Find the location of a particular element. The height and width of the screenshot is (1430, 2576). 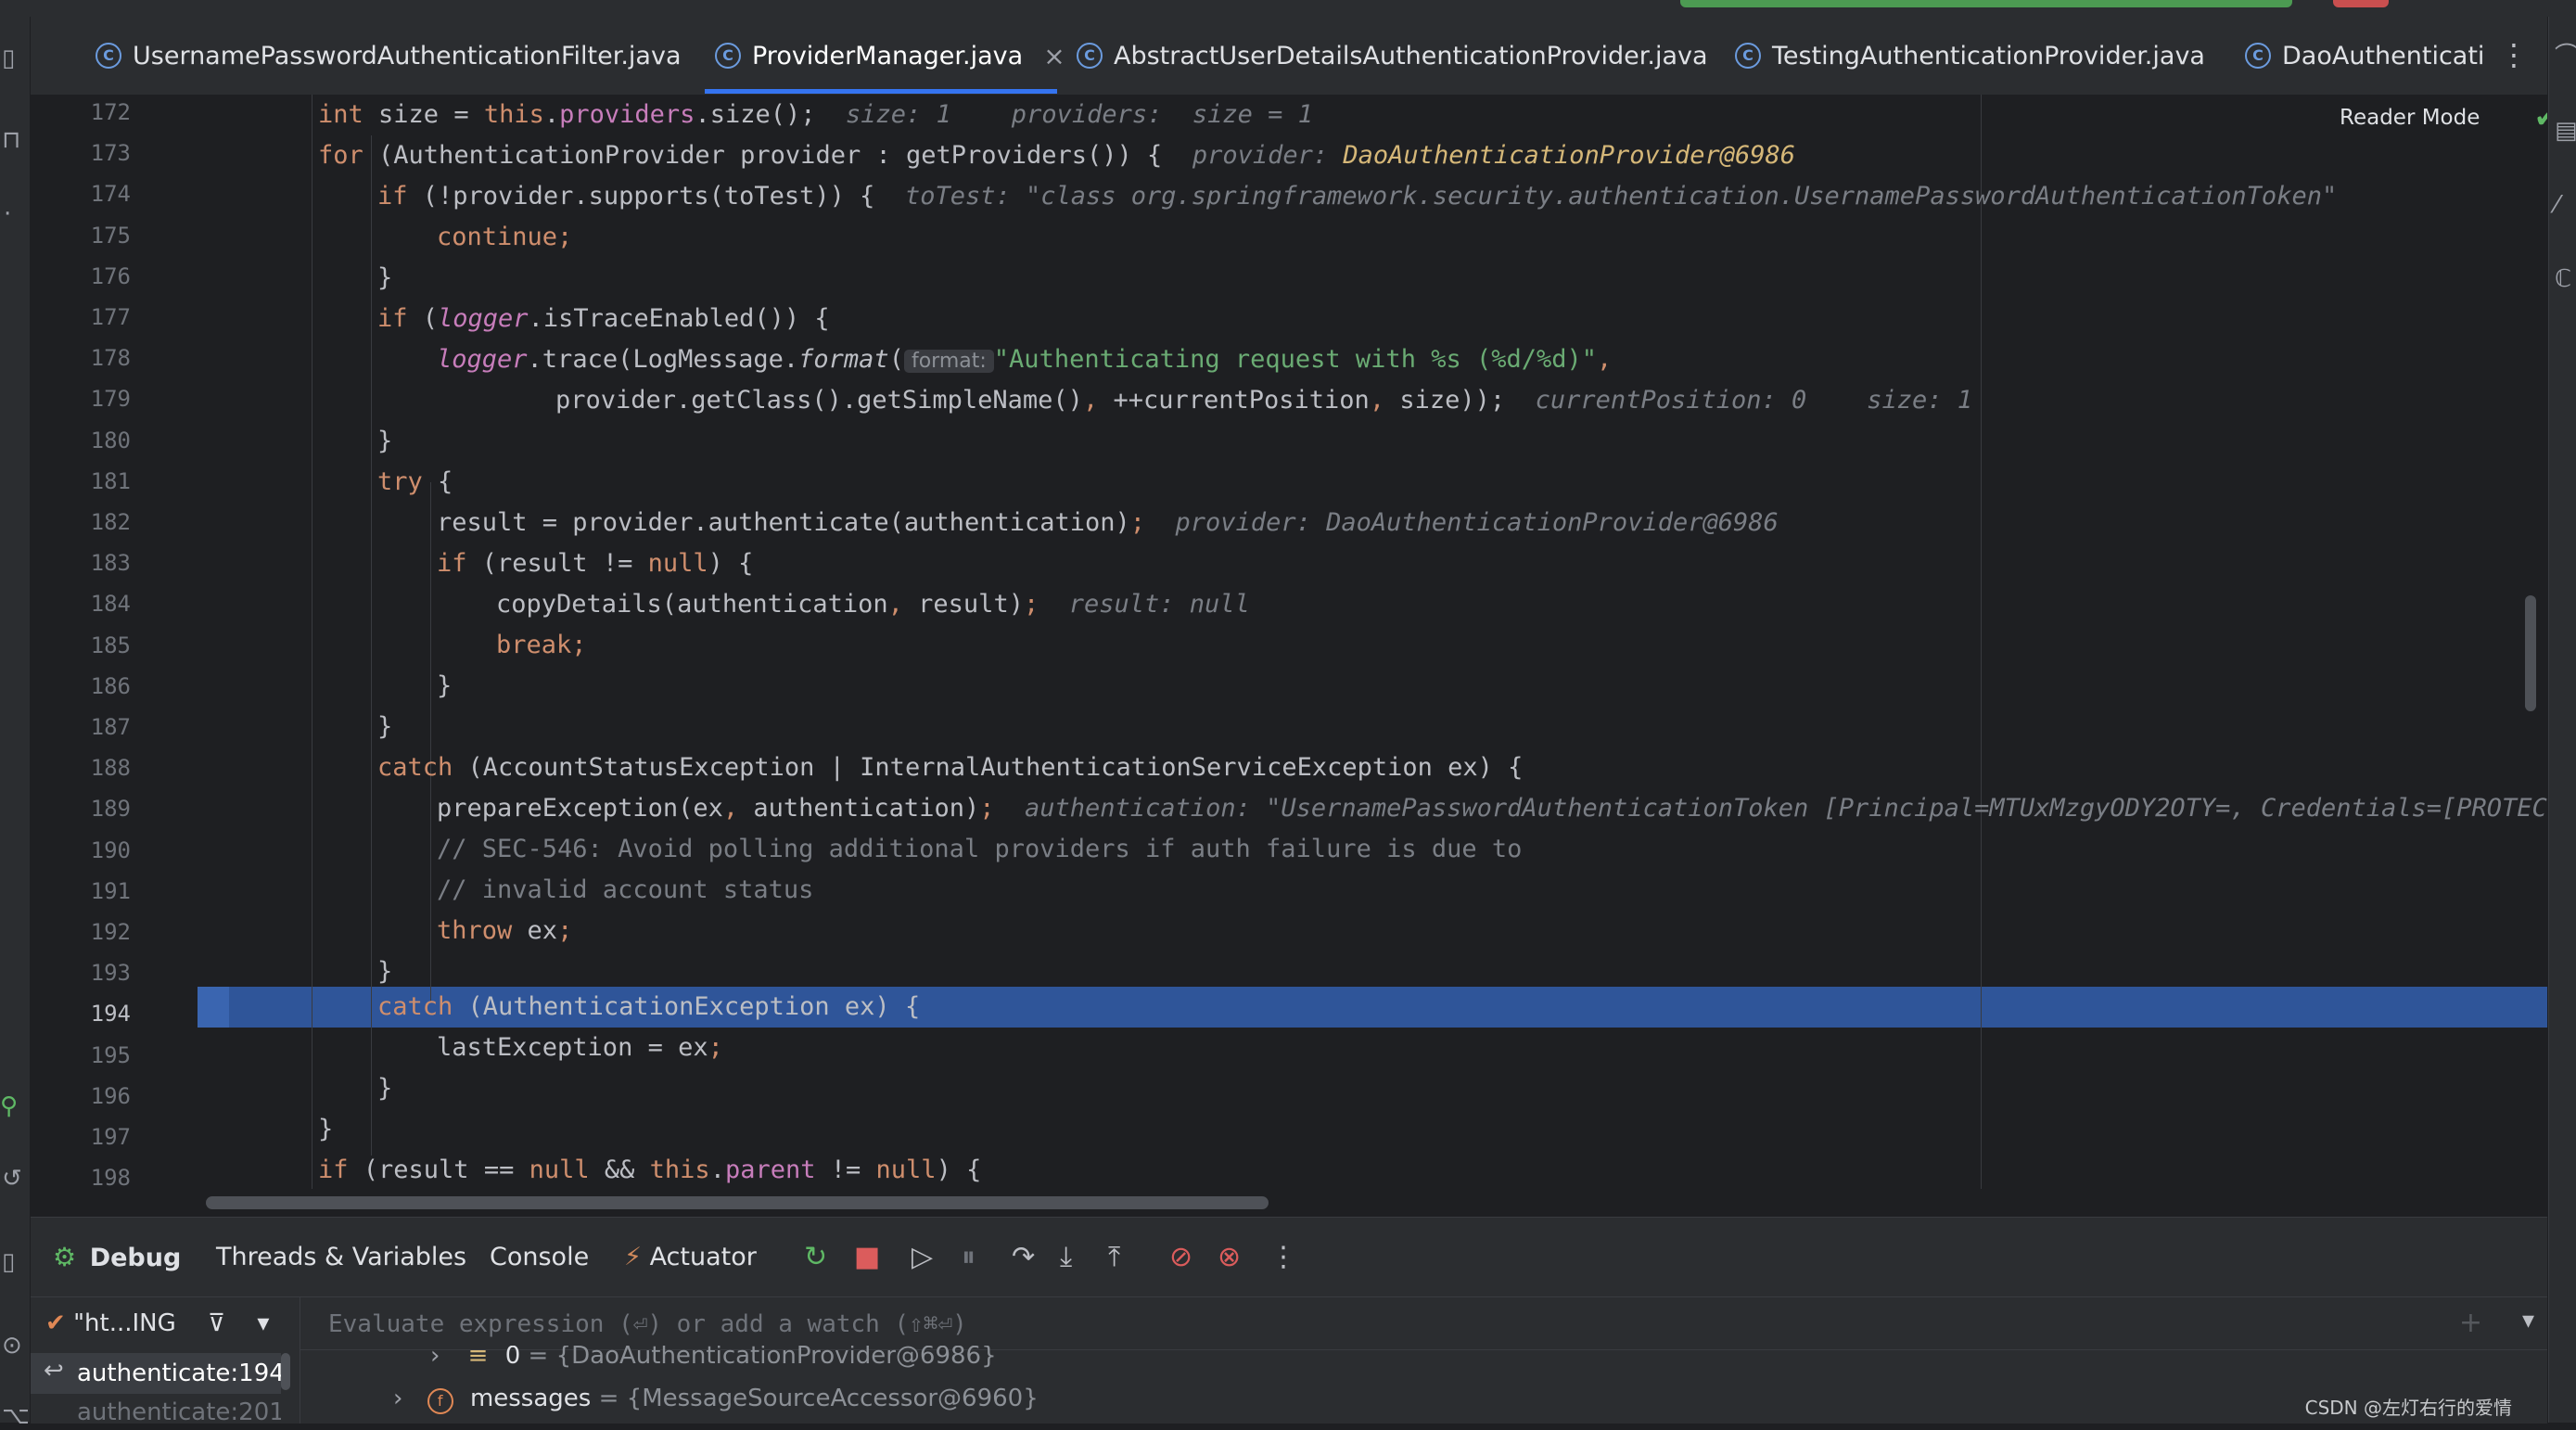

line-number: 178 is located at coordinates (94, 358).